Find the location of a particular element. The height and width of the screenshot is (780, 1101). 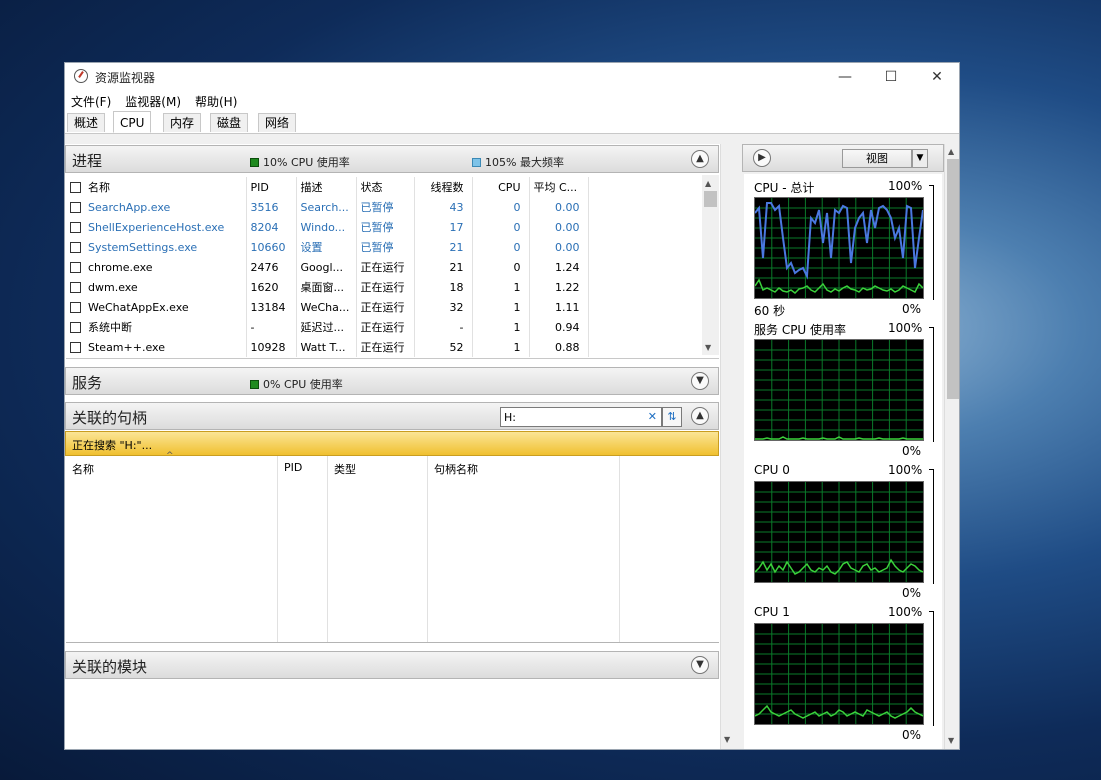

cell-name: dwm.exe is located at coordinates (156, 287).